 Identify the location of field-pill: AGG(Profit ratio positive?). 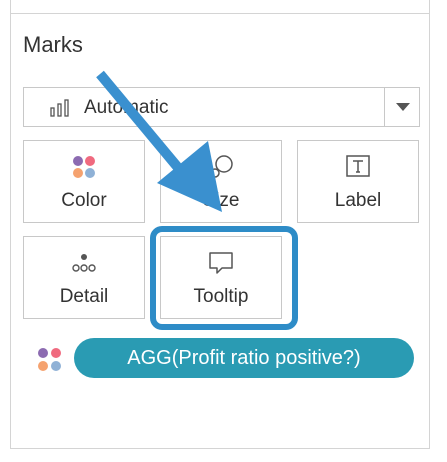
(244, 358).